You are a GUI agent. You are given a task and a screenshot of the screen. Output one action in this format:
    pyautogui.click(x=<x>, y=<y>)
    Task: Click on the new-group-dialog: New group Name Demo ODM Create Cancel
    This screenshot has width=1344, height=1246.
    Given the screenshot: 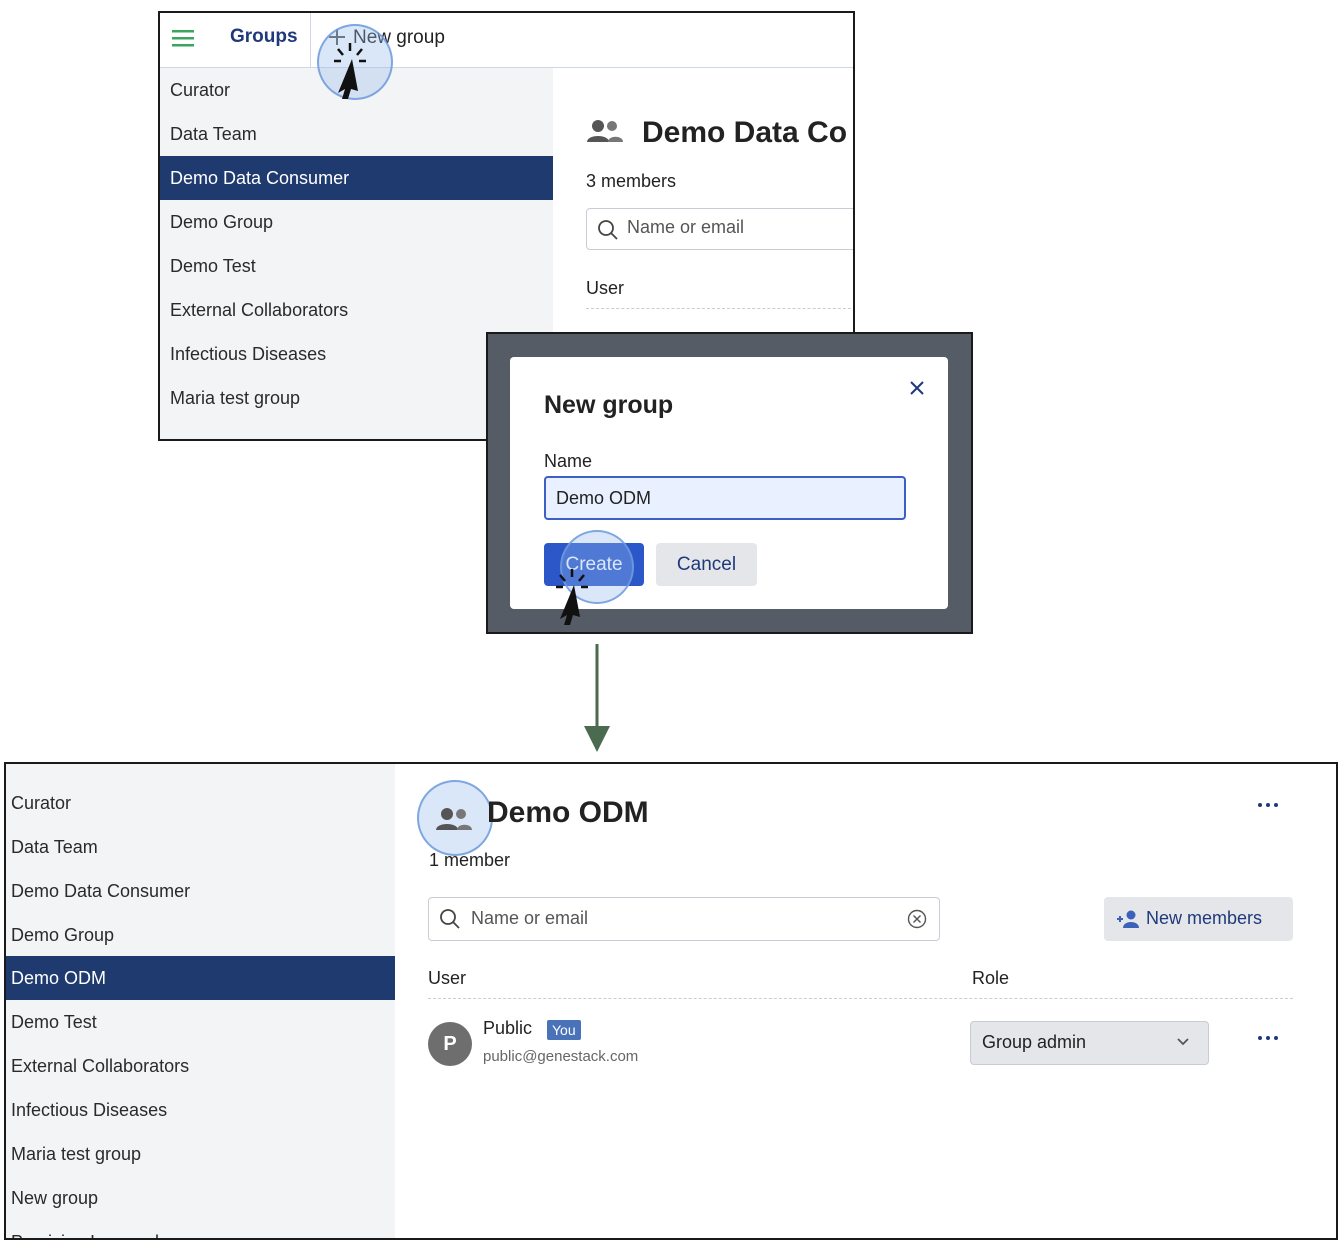 What is the action you would take?
    pyautogui.click(x=729, y=491)
    